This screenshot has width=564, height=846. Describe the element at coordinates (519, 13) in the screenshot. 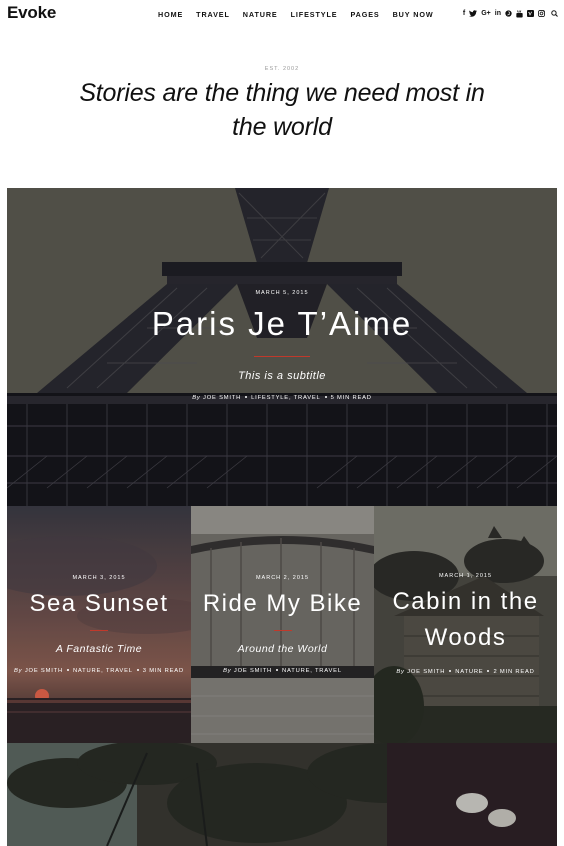

I see `youtube-icon` at that location.